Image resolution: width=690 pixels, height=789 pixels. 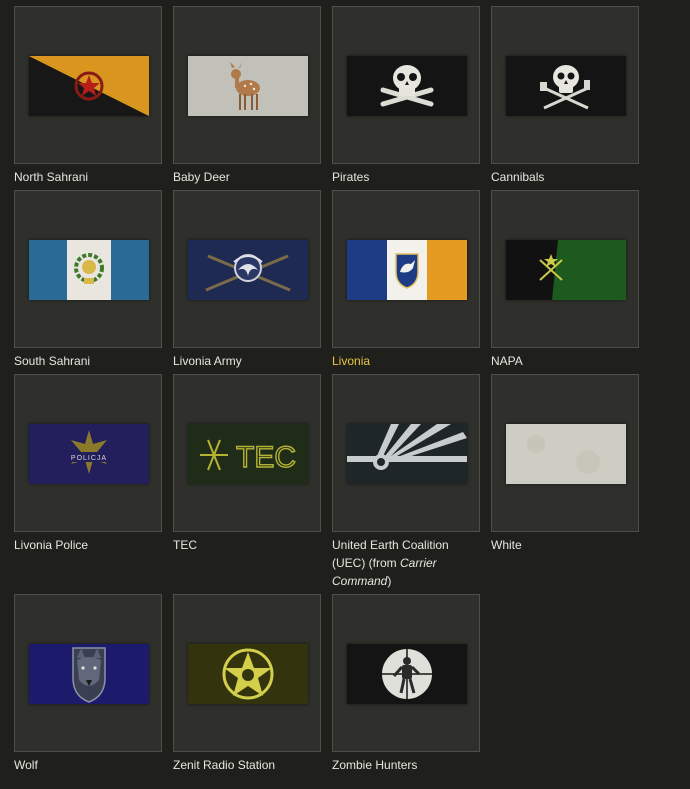 I want to click on flag-label: Livonia, so click(x=408, y=361).